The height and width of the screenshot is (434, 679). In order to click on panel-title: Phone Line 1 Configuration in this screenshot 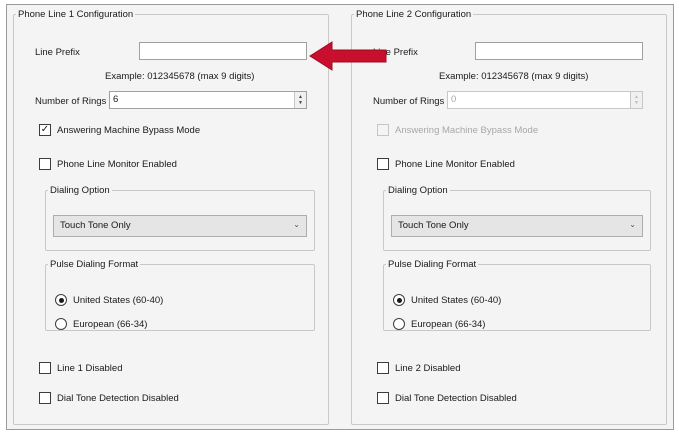, I will do `click(76, 14)`.